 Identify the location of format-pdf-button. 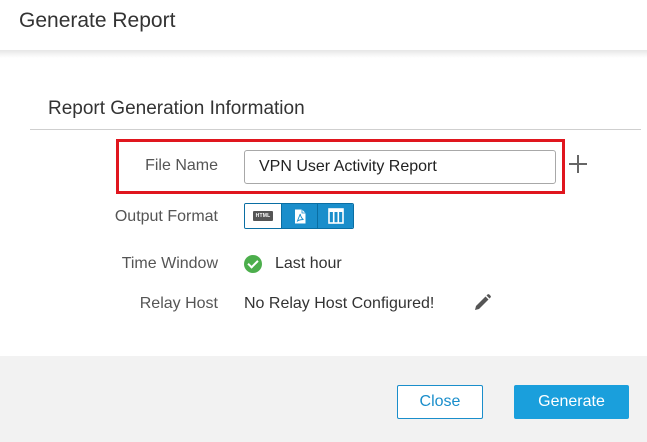
(299, 216).